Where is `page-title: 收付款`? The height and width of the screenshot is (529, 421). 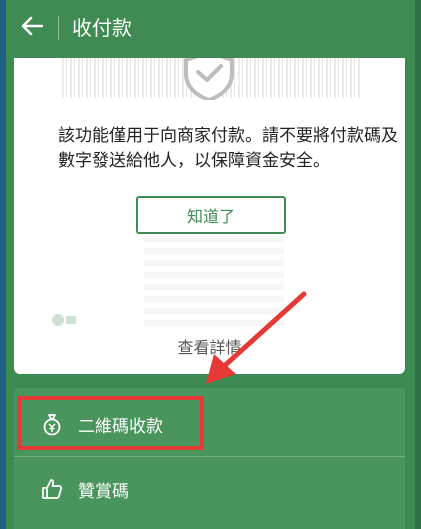 page-title: 收付款 is located at coordinates (102, 28).